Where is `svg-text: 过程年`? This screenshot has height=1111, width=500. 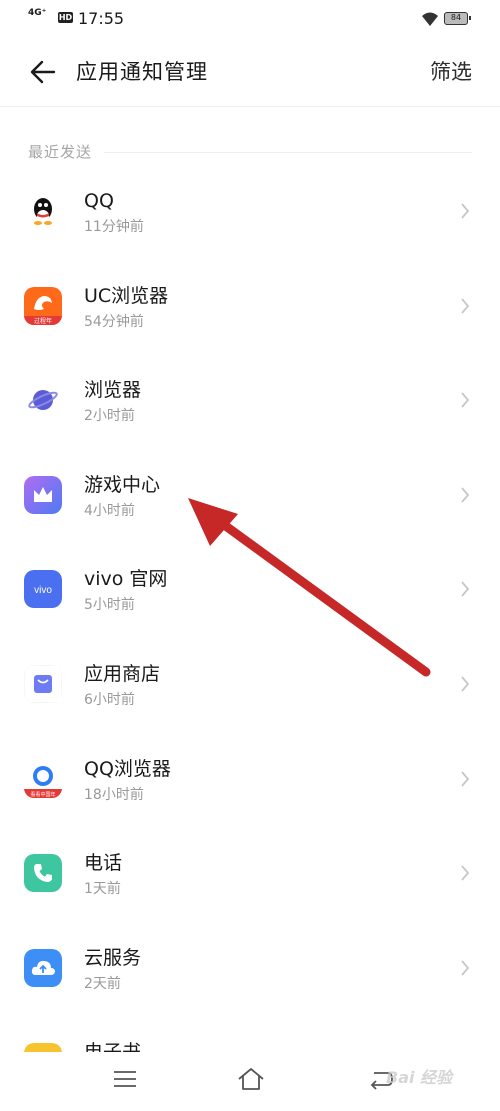 svg-text: 过程年 is located at coordinates (43, 321).